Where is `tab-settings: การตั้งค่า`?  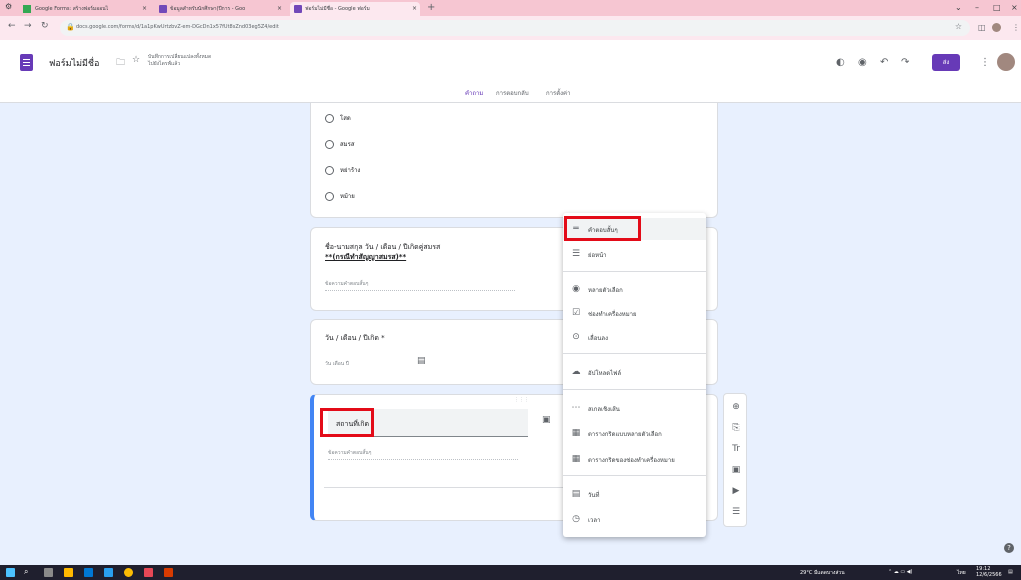 tab-settings: การตั้งค่า is located at coordinates (558, 93).